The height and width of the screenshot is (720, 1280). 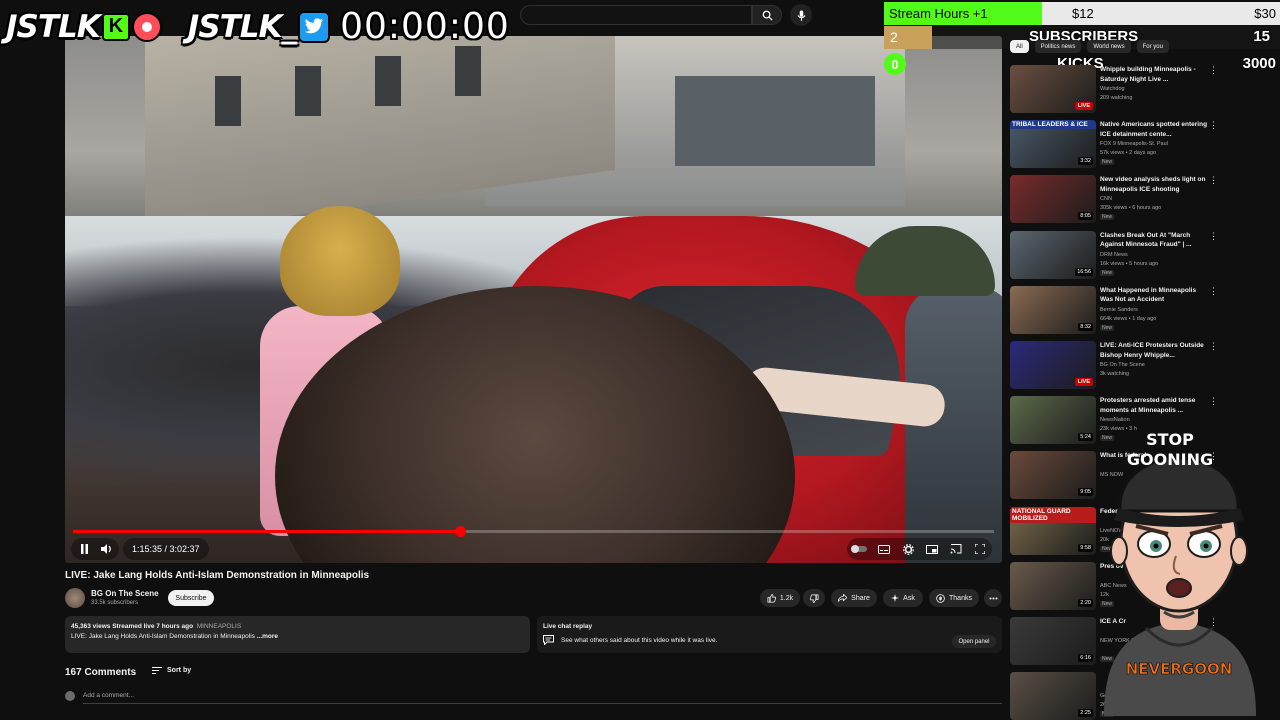 What do you see at coordinates (1053, 641) in the screenshot?
I see `video-thumbnail: 6:16` at bounding box center [1053, 641].